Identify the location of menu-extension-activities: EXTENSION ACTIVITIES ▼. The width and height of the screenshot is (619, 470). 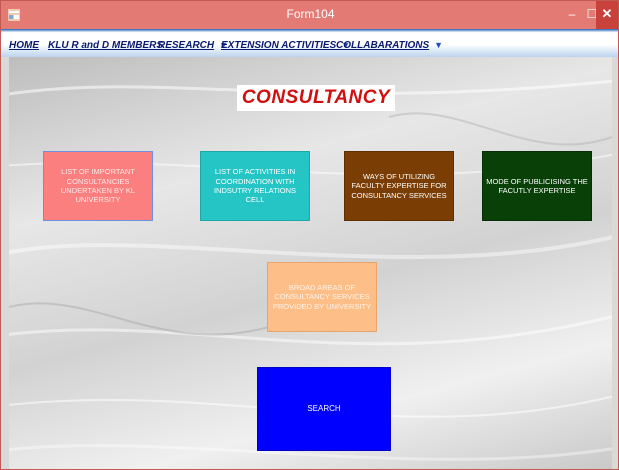
(285, 45).